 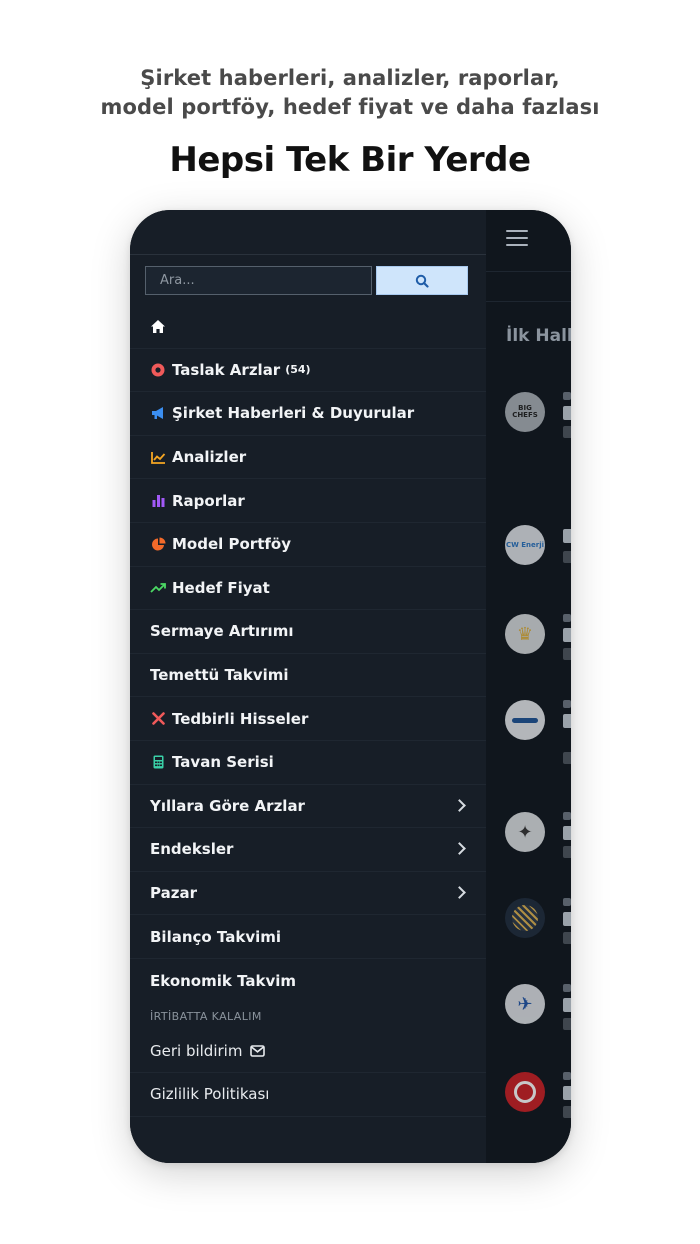 I want to click on list-item: ✈, so click(x=538, y=1014).